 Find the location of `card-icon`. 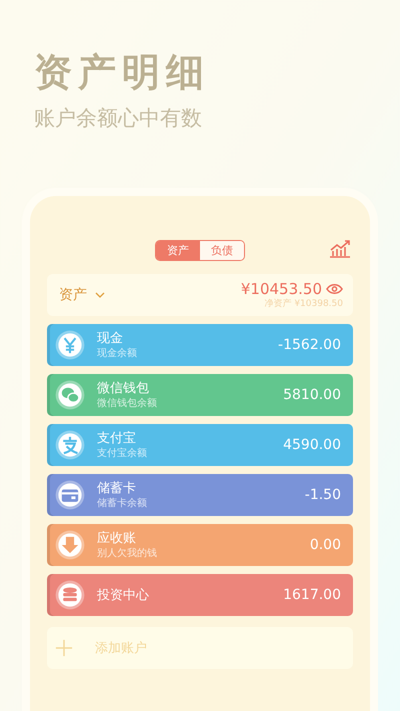

card-icon is located at coordinates (70, 495).